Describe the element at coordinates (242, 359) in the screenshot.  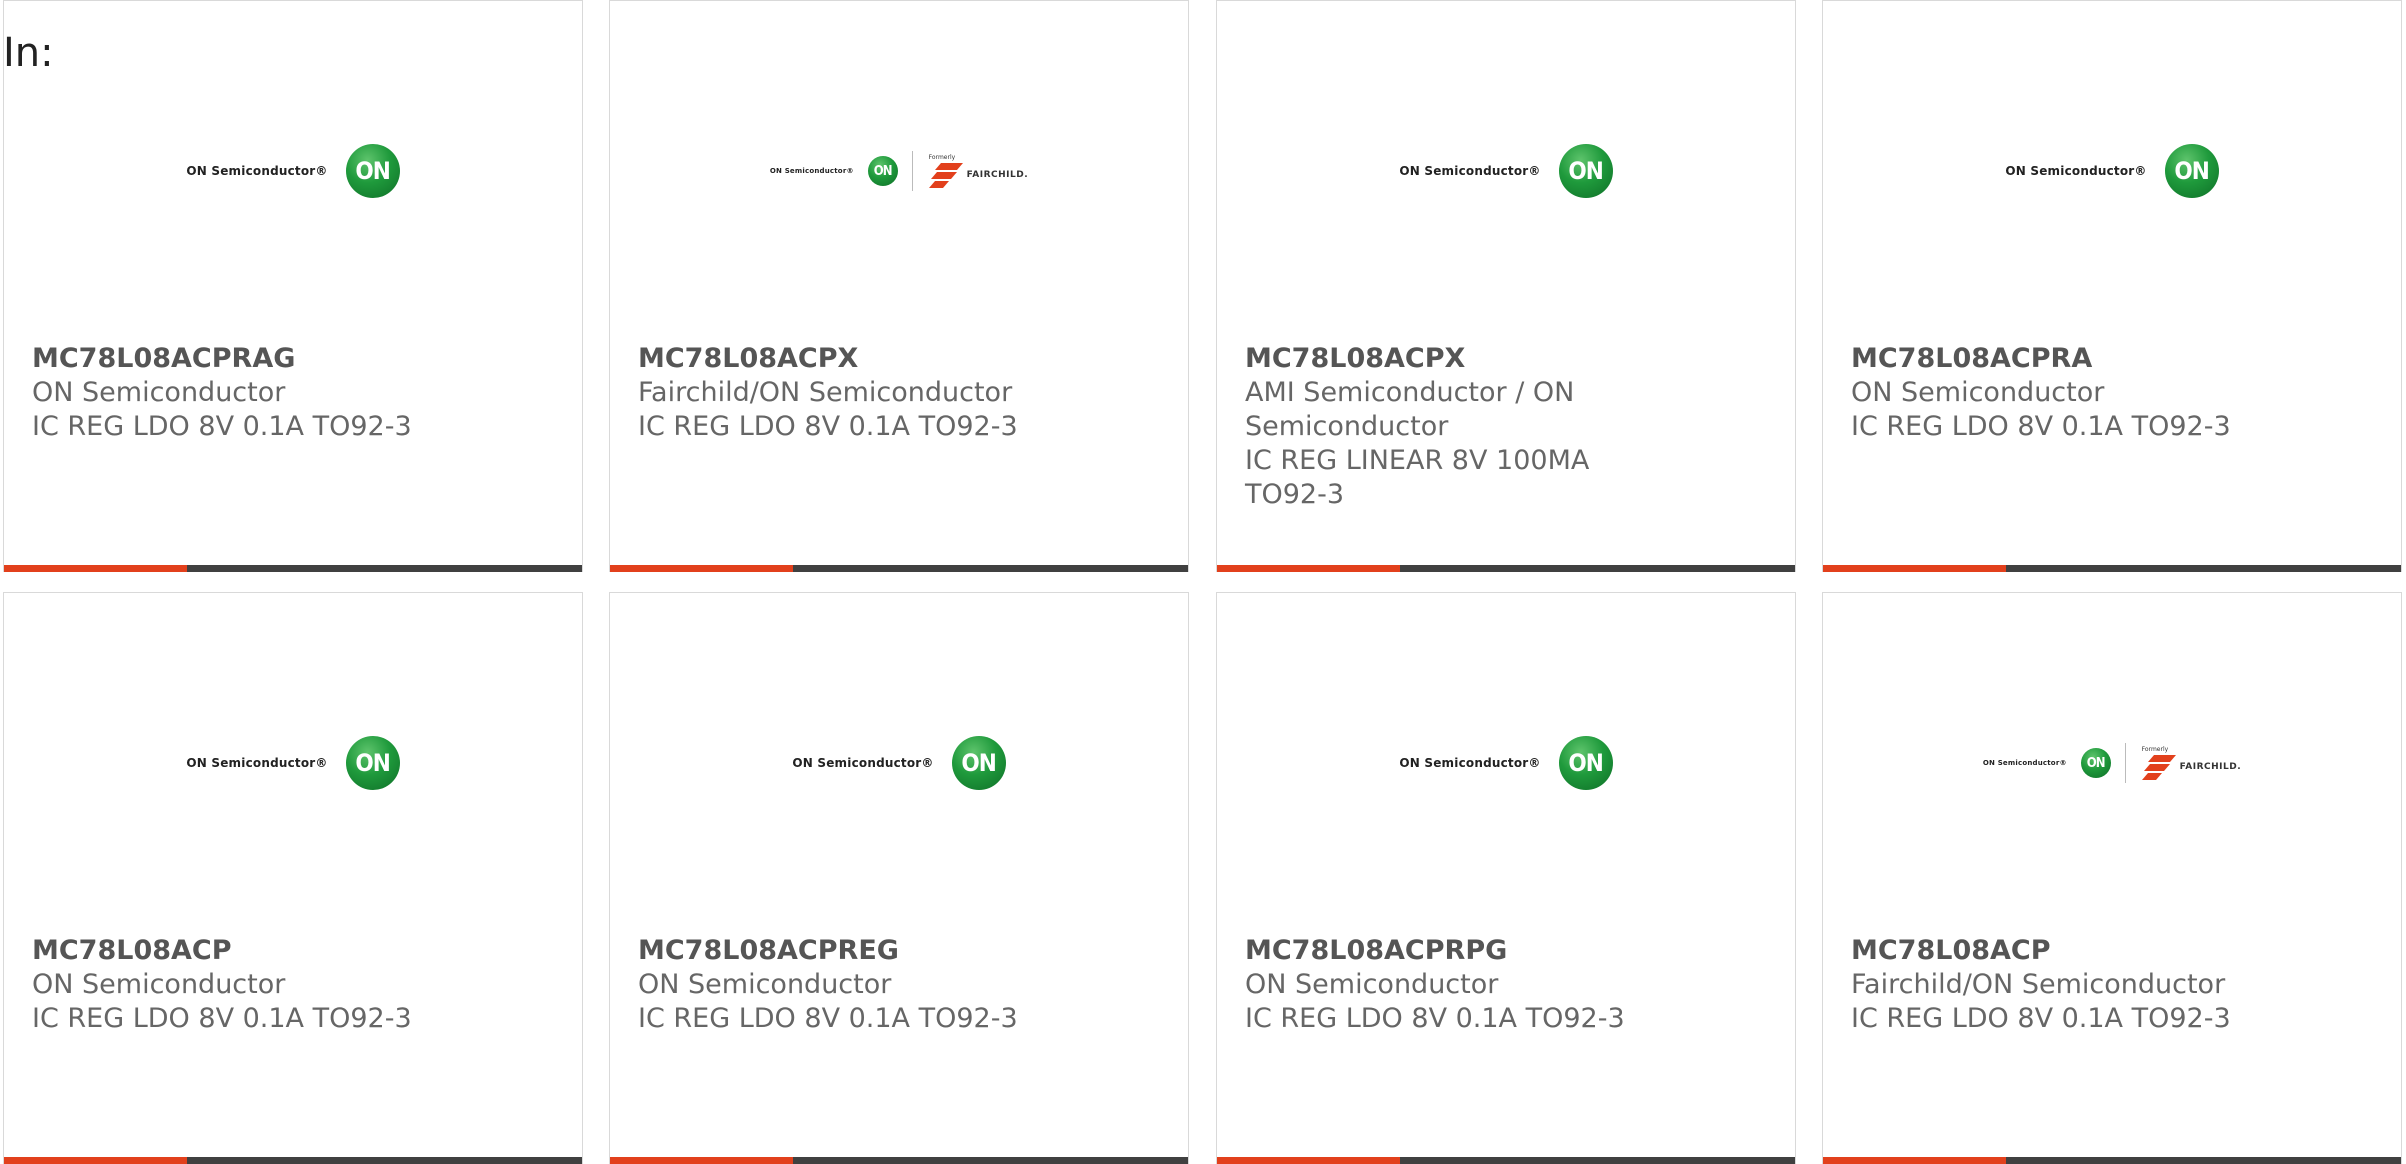
I see `part-number-link: MC78L08ACPRAG` at that location.